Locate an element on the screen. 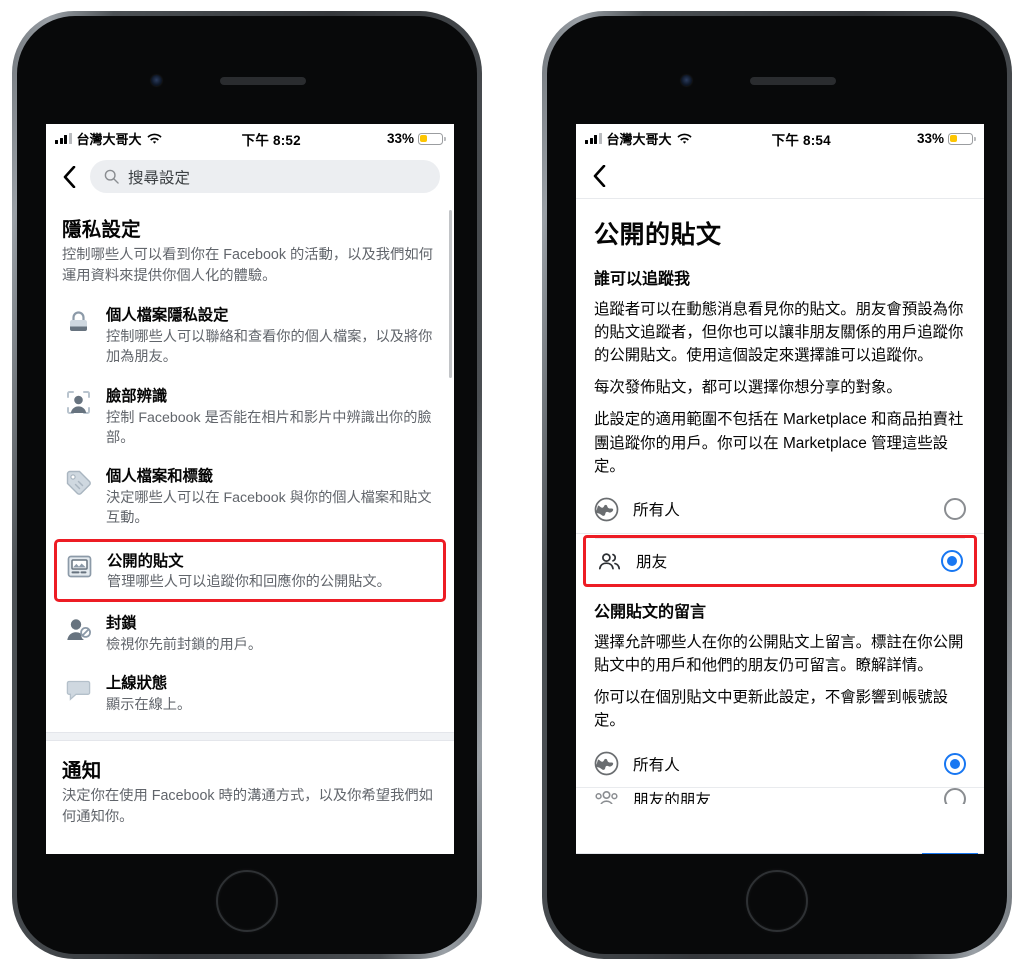 This screenshot has height=970, width=1024. lock-icon is located at coordinates (78, 321).